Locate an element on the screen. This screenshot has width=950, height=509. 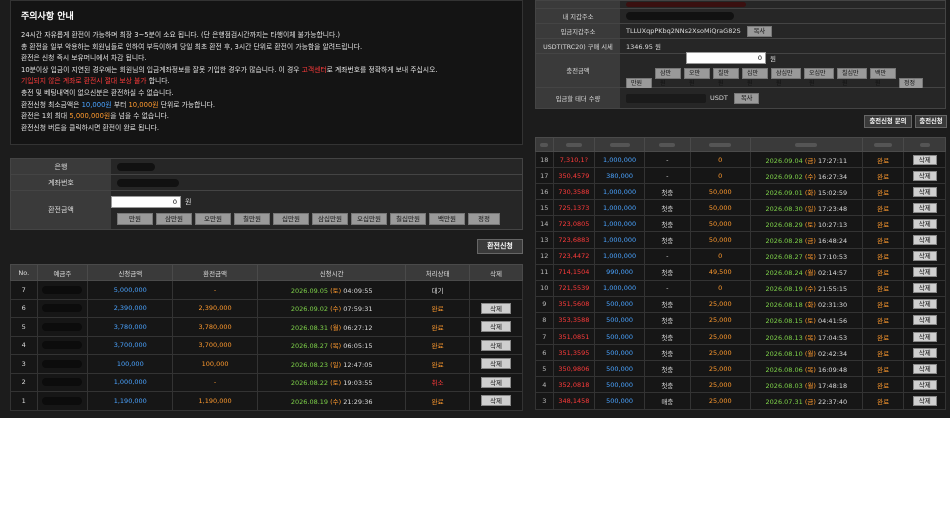
dchip-70k: 칠만원 is located at coordinates (726, 77).